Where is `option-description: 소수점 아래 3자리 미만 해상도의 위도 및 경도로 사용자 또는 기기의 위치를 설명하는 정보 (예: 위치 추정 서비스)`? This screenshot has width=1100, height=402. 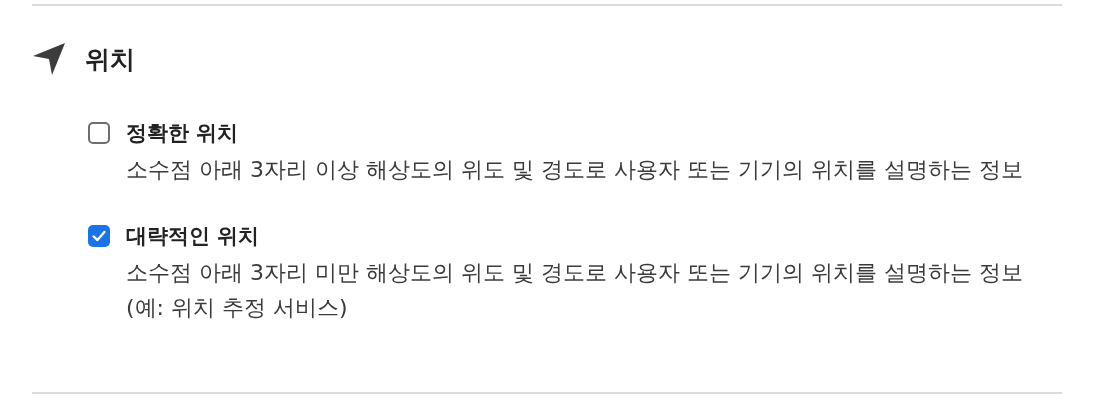
option-description: 소수점 아래 3자리 미만 해상도의 위도 및 경도로 사용자 또는 기기의 위치를 설명하는 정보 (예: 위치 추정 서비스) is located at coordinates (575, 290).